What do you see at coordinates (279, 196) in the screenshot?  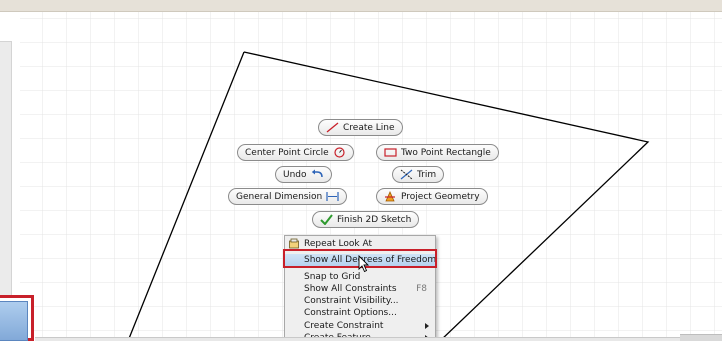 I see `general-dimension-label: General Dimension` at bounding box center [279, 196].